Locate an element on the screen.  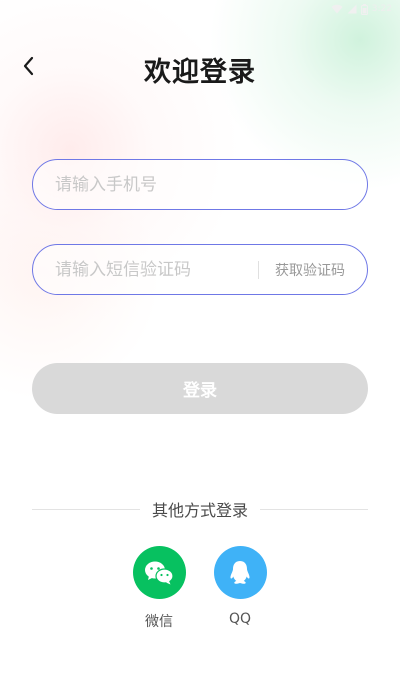
signal-icon is located at coordinates (352, 9).